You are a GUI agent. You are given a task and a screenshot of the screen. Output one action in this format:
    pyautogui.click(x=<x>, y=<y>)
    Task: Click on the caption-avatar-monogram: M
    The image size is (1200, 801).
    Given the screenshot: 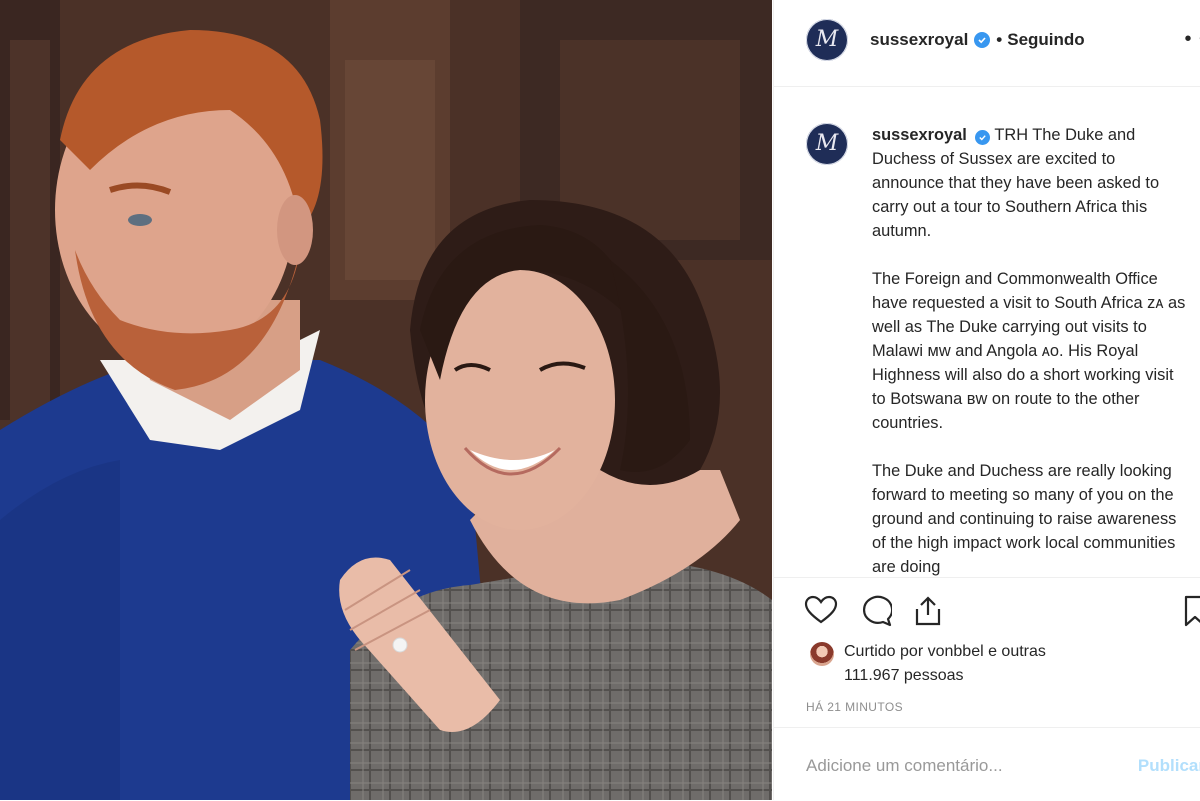 What is the action you would take?
    pyautogui.click(x=827, y=143)
    